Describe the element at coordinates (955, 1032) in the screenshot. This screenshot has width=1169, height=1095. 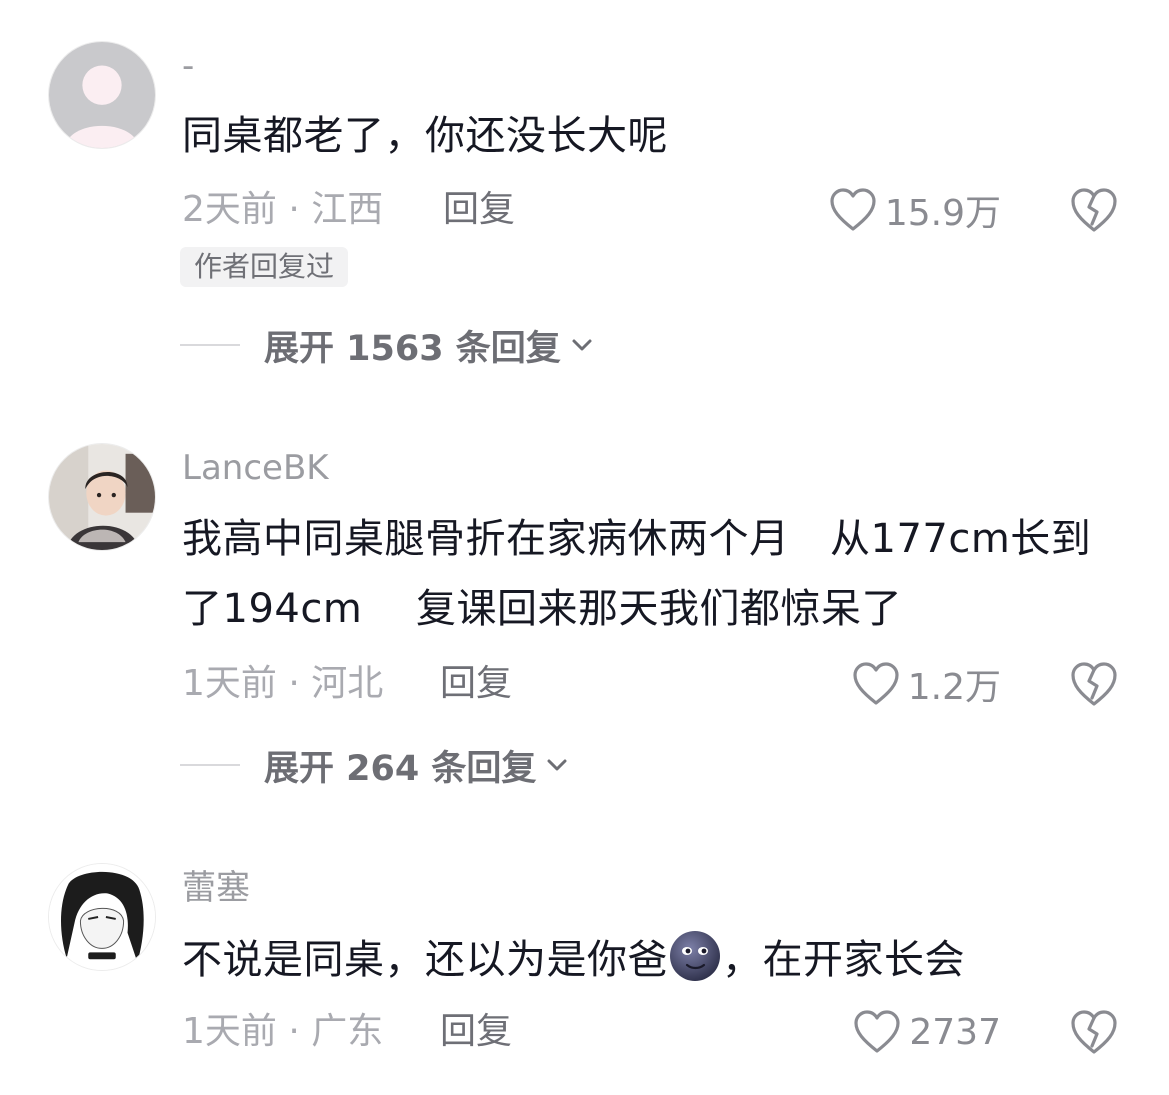
I see `like-count: 2737` at that location.